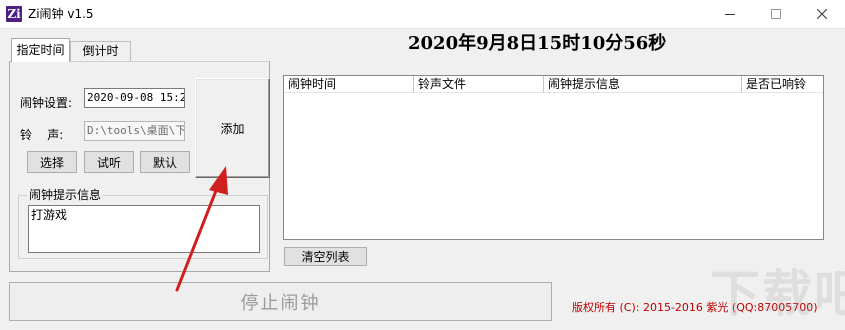 This screenshot has width=845, height=330. I want to click on tab-specified-time: 指定时间, so click(40, 50).